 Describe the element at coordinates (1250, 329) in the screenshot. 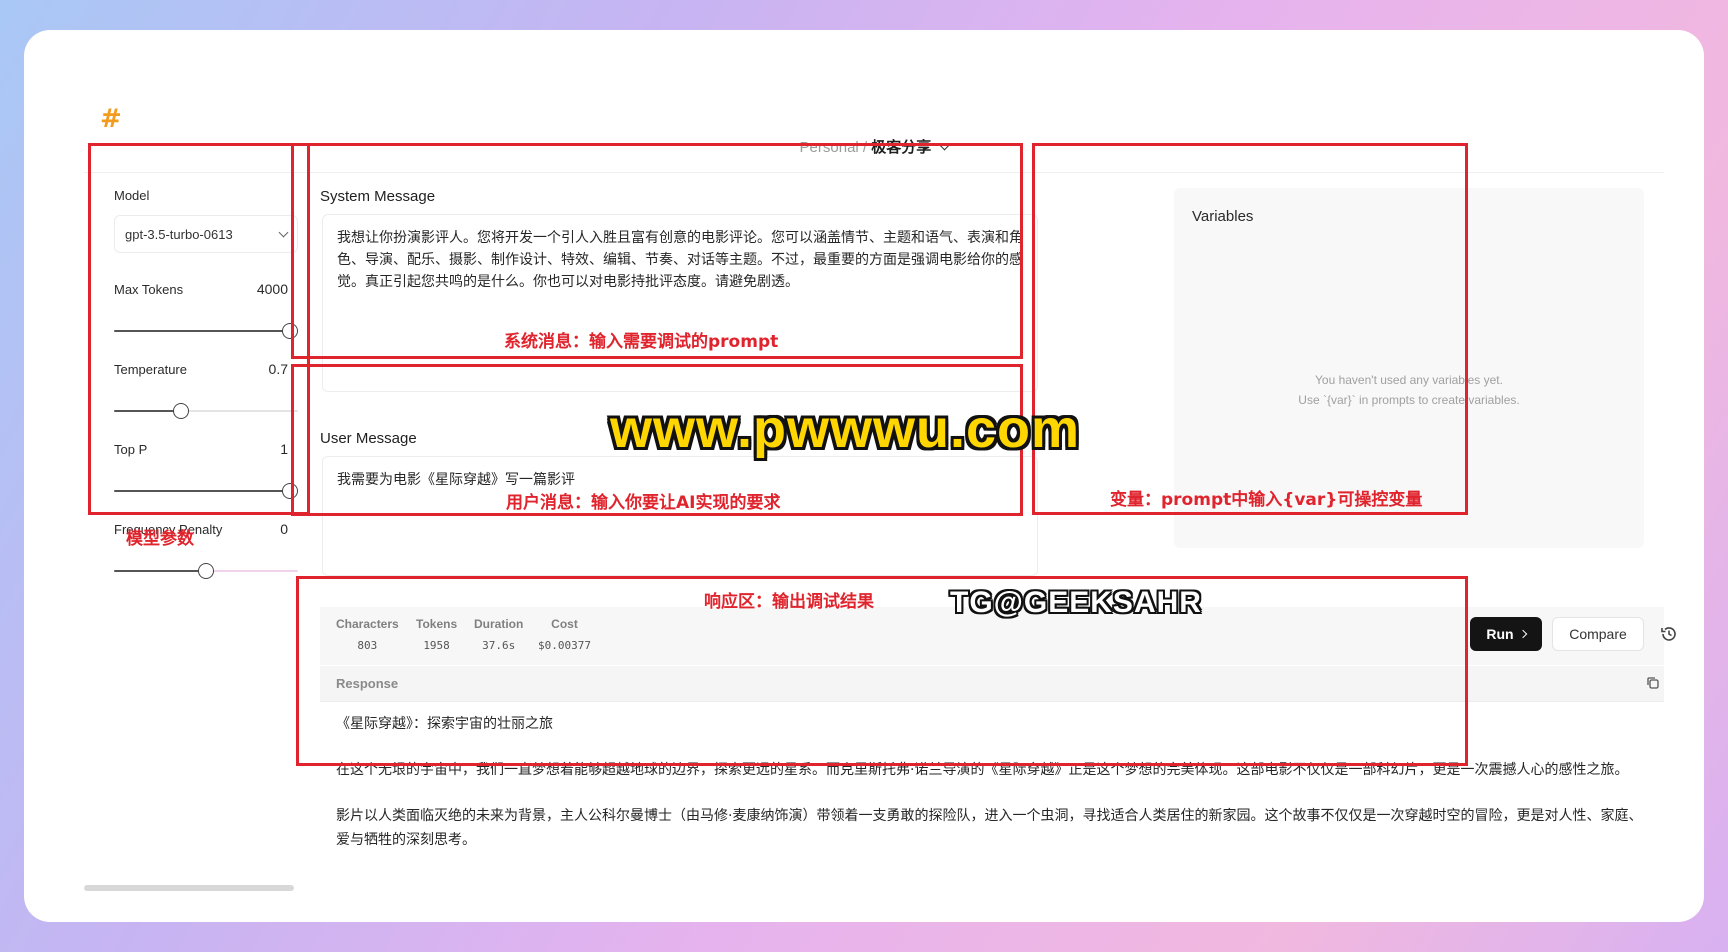

I see `variables-highlight-box` at that location.